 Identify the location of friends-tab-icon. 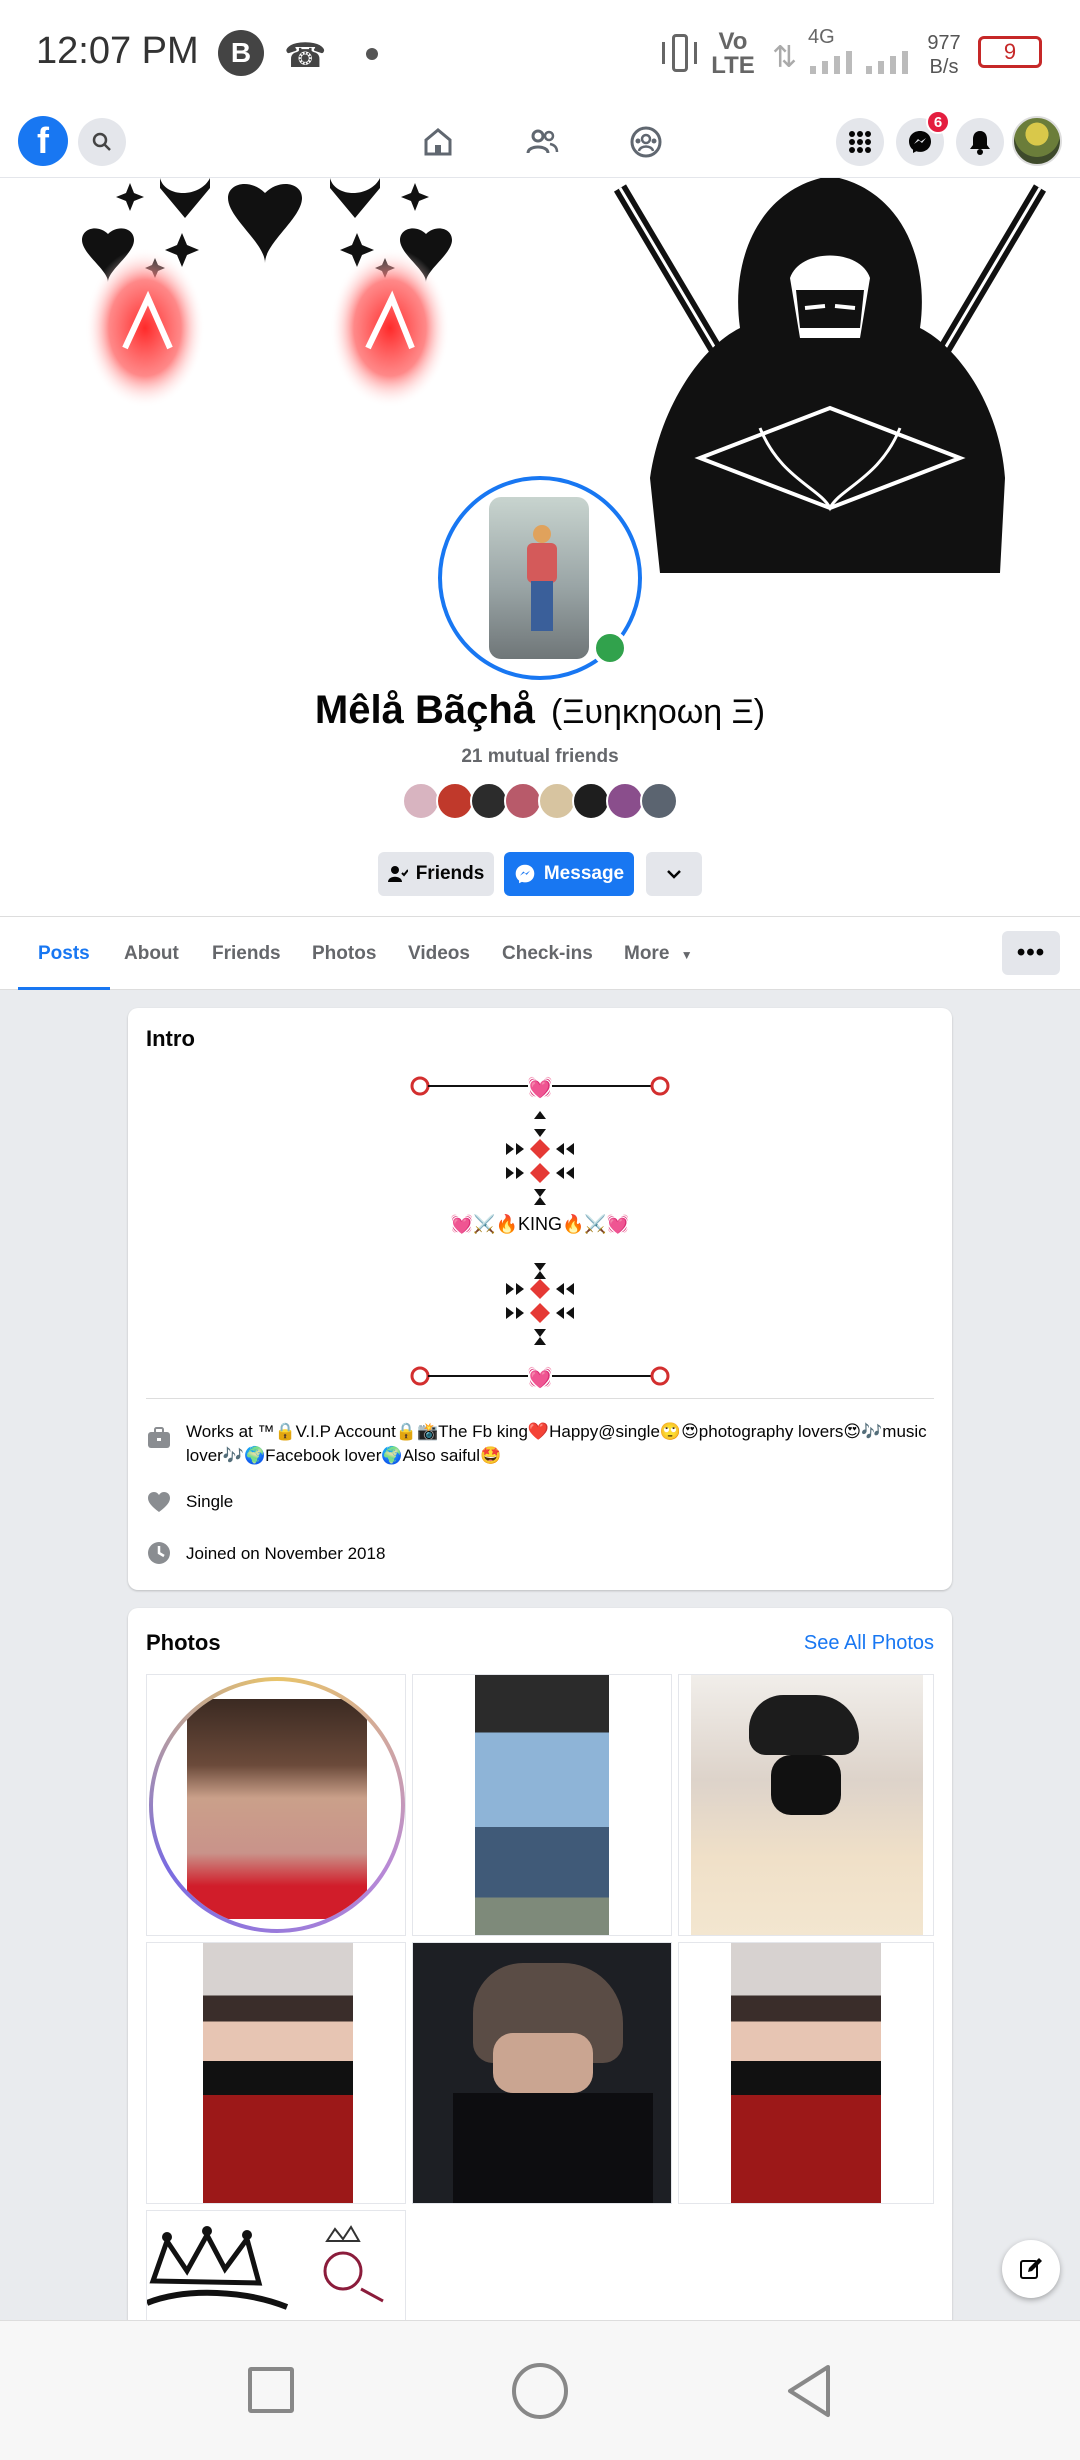
(542, 142).